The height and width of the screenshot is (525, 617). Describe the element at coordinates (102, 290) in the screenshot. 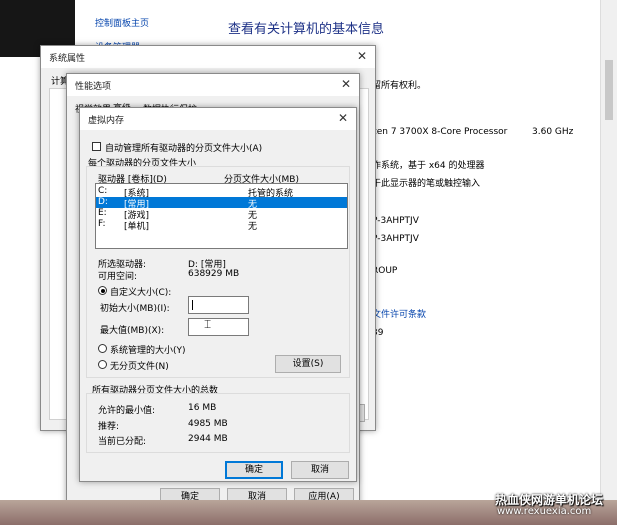

I see `custom-size-radio` at that location.